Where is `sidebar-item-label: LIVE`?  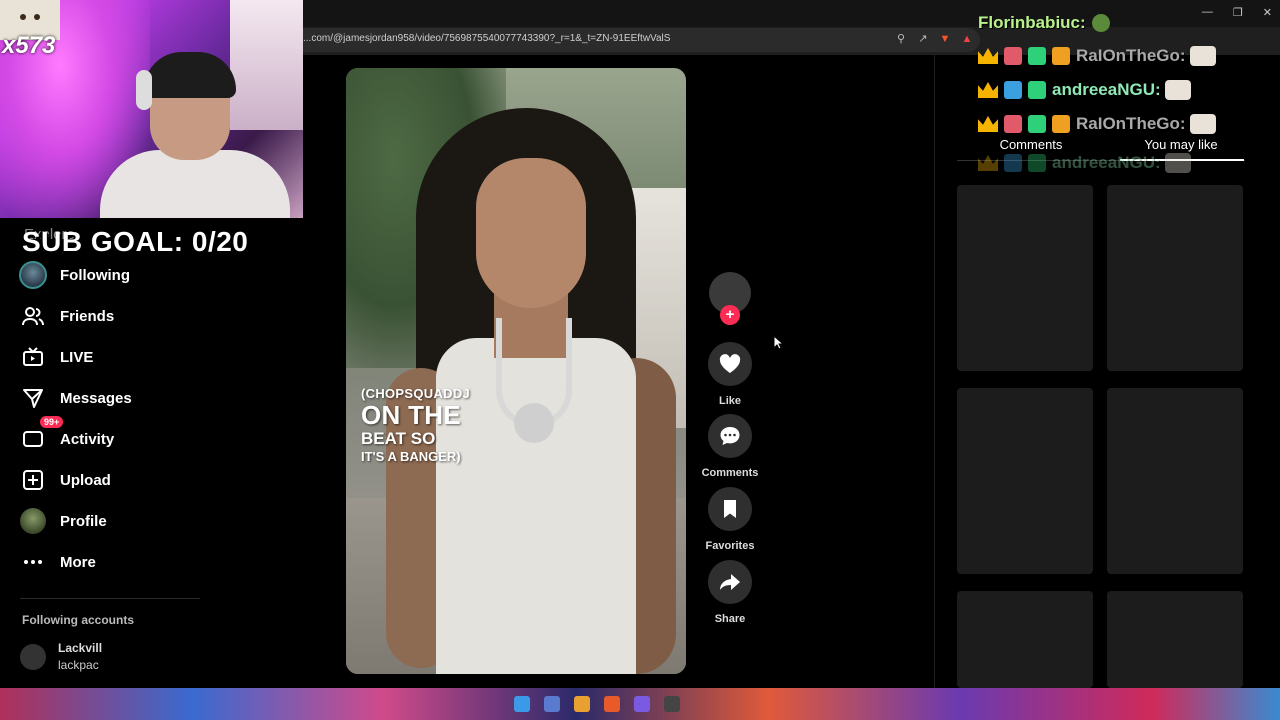 sidebar-item-label: LIVE is located at coordinates (77, 357).